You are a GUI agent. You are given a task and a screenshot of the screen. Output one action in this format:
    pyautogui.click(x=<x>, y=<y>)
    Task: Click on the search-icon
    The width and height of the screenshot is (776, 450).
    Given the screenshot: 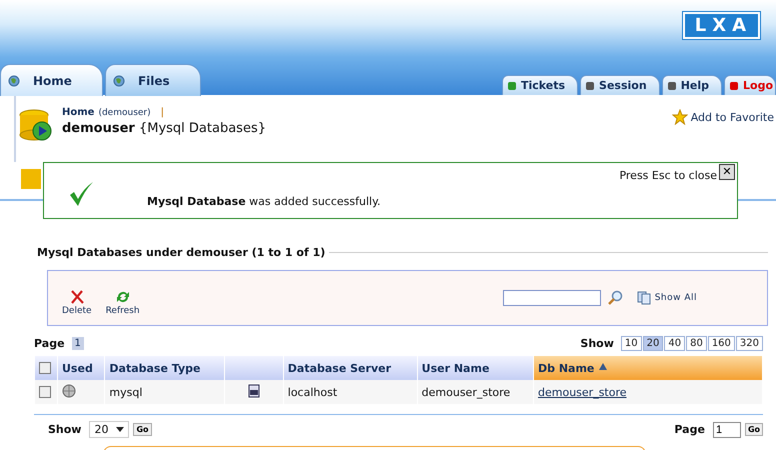 What is the action you would take?
    pyautogui.click(x=614, y=298)
    